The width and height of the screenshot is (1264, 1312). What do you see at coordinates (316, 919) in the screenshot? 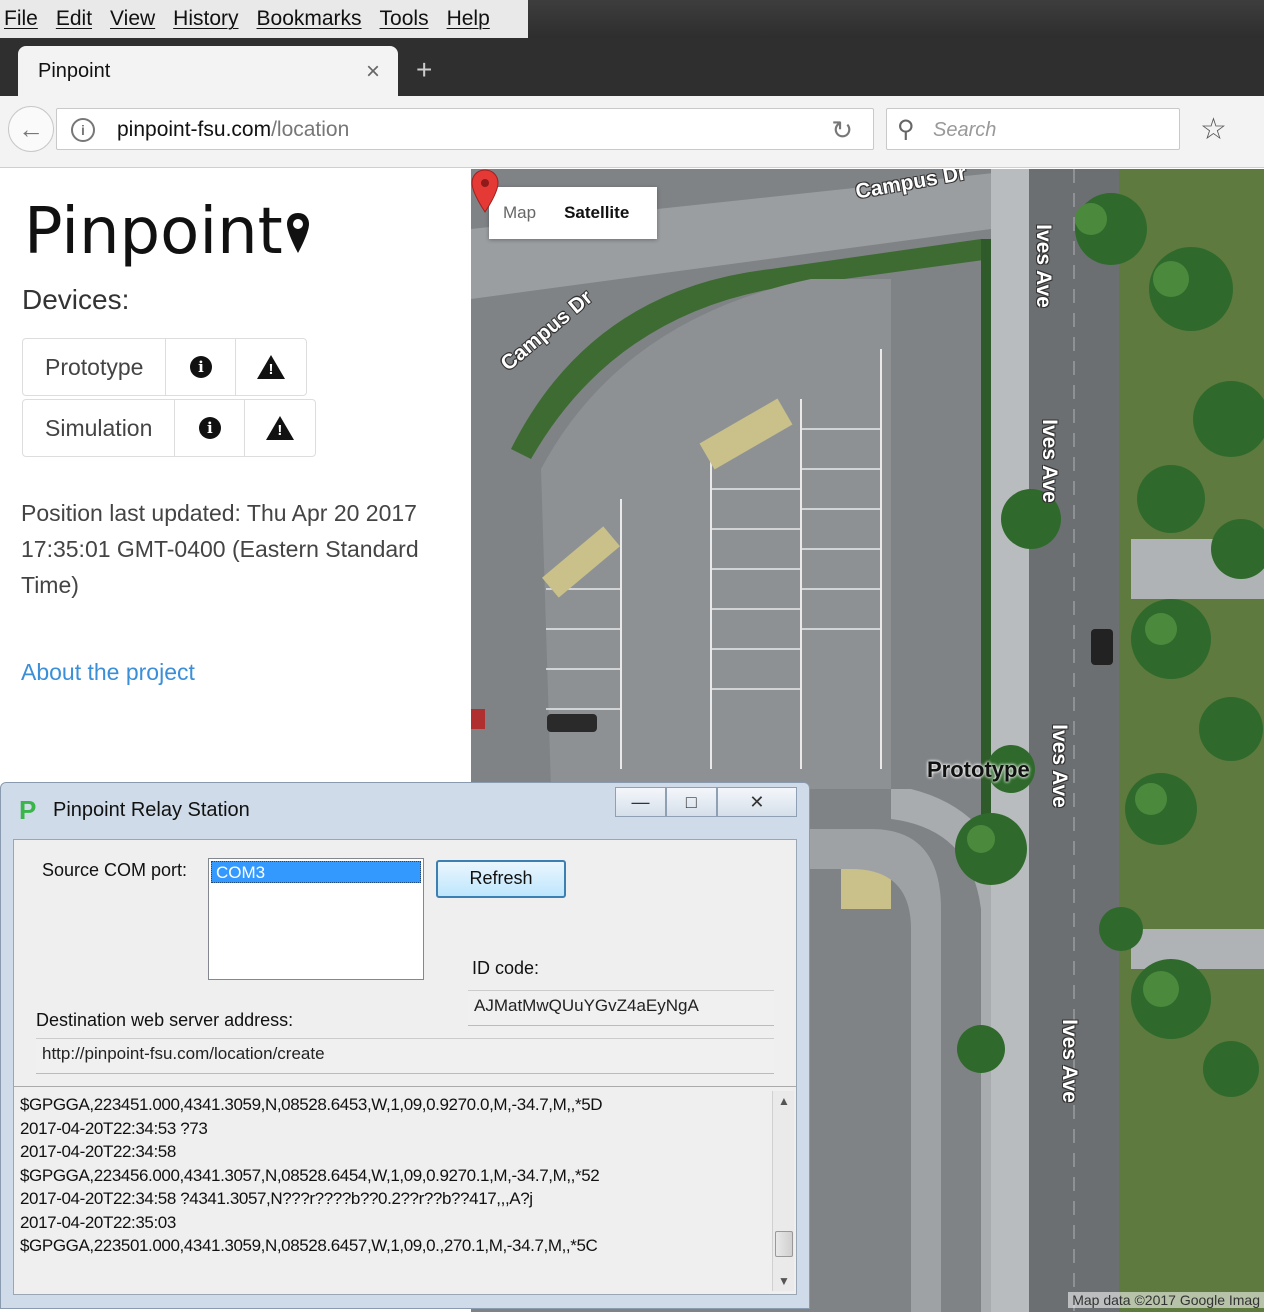
I see `com-port-list: COM3` at bounding box center [316, 919].